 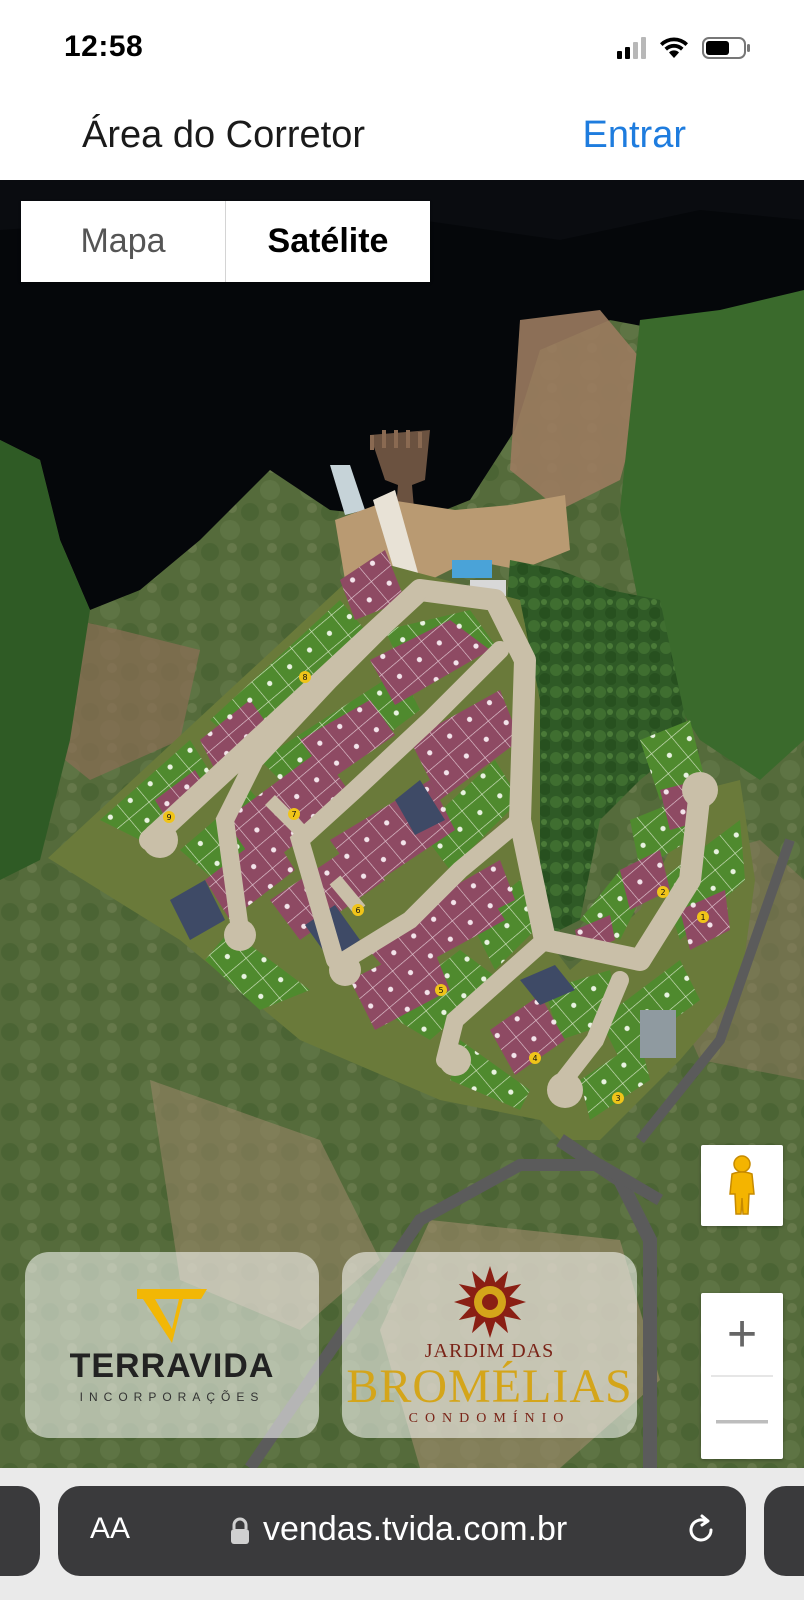 I want to click on bromelias-logo-card: JARDIM DAS BROMÉLIAS CONDOMÍNIO, so click(x=489, y=1345).